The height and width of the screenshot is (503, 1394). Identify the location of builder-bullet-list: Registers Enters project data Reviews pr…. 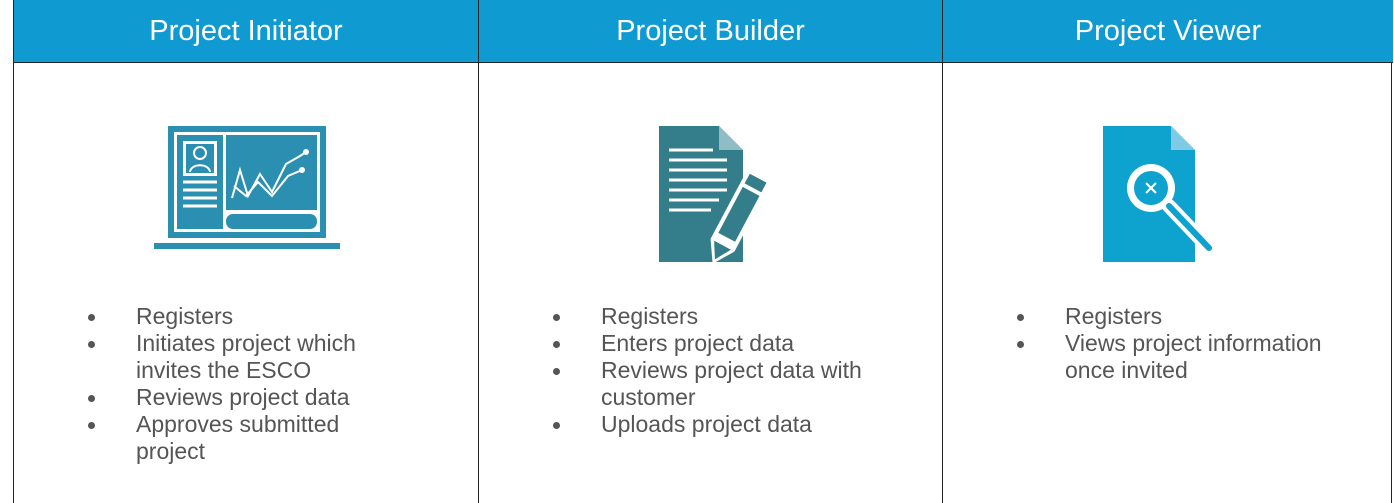
(707, 370).